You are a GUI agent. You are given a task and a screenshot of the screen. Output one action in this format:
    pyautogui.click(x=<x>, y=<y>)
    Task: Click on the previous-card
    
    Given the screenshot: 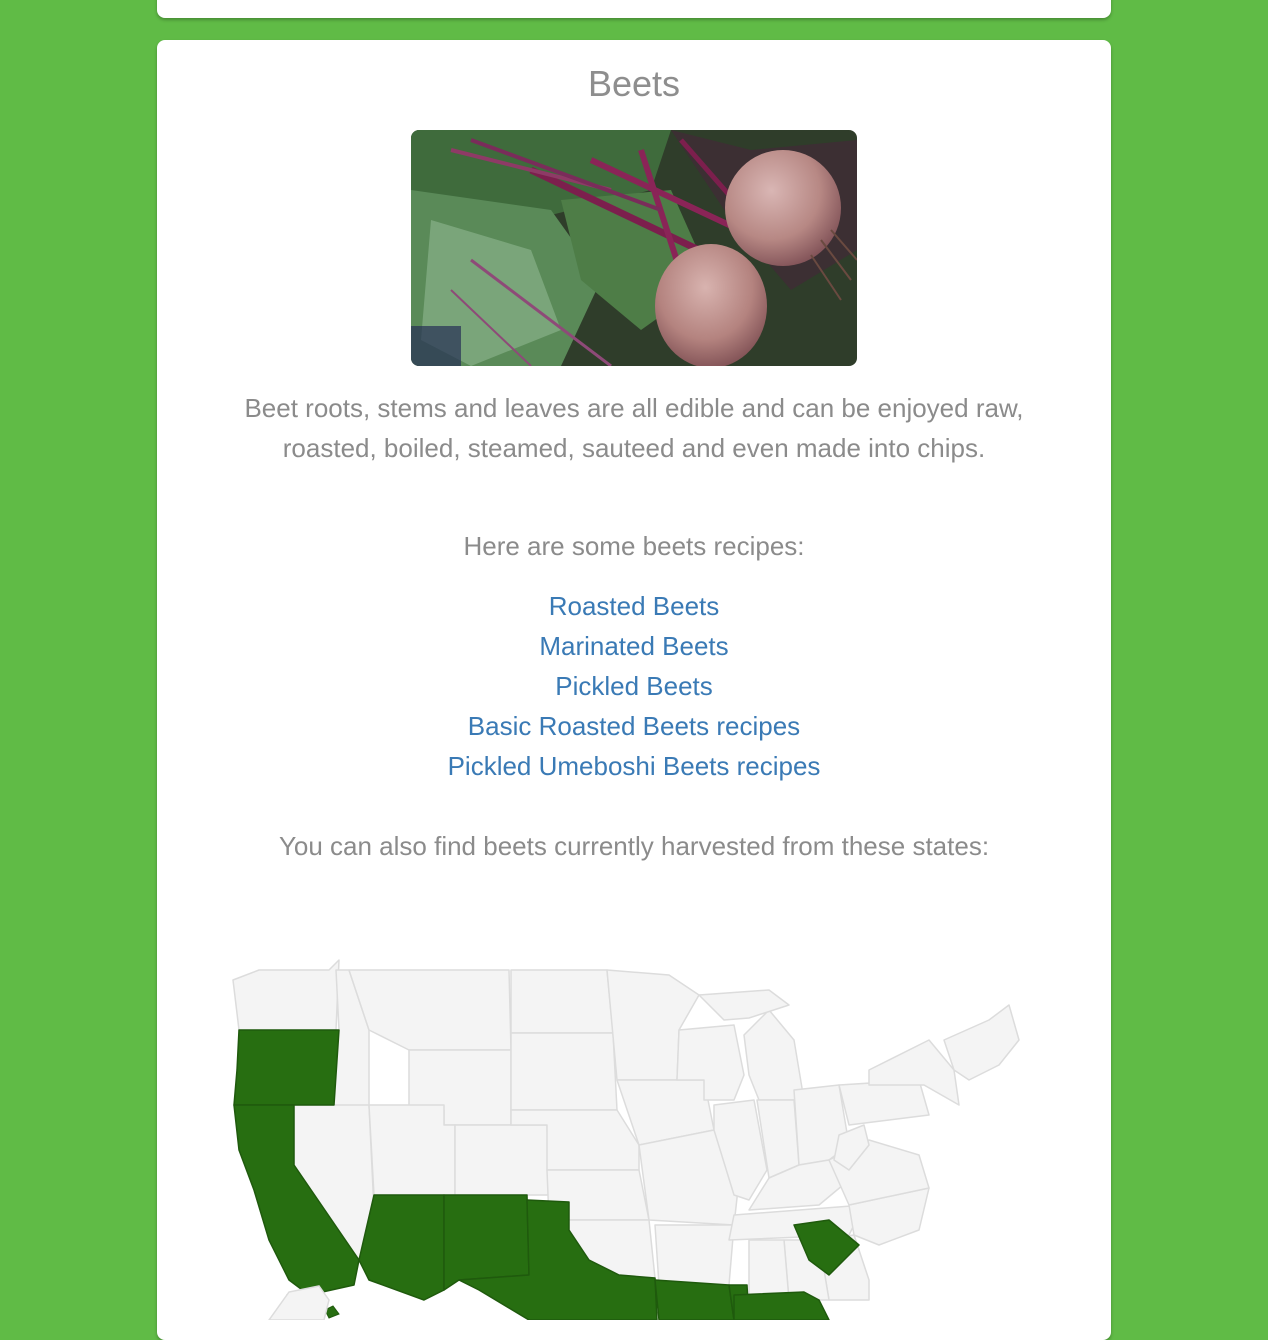 What is the action you would take?
    pyautogui.click(x=634, y=9)
    